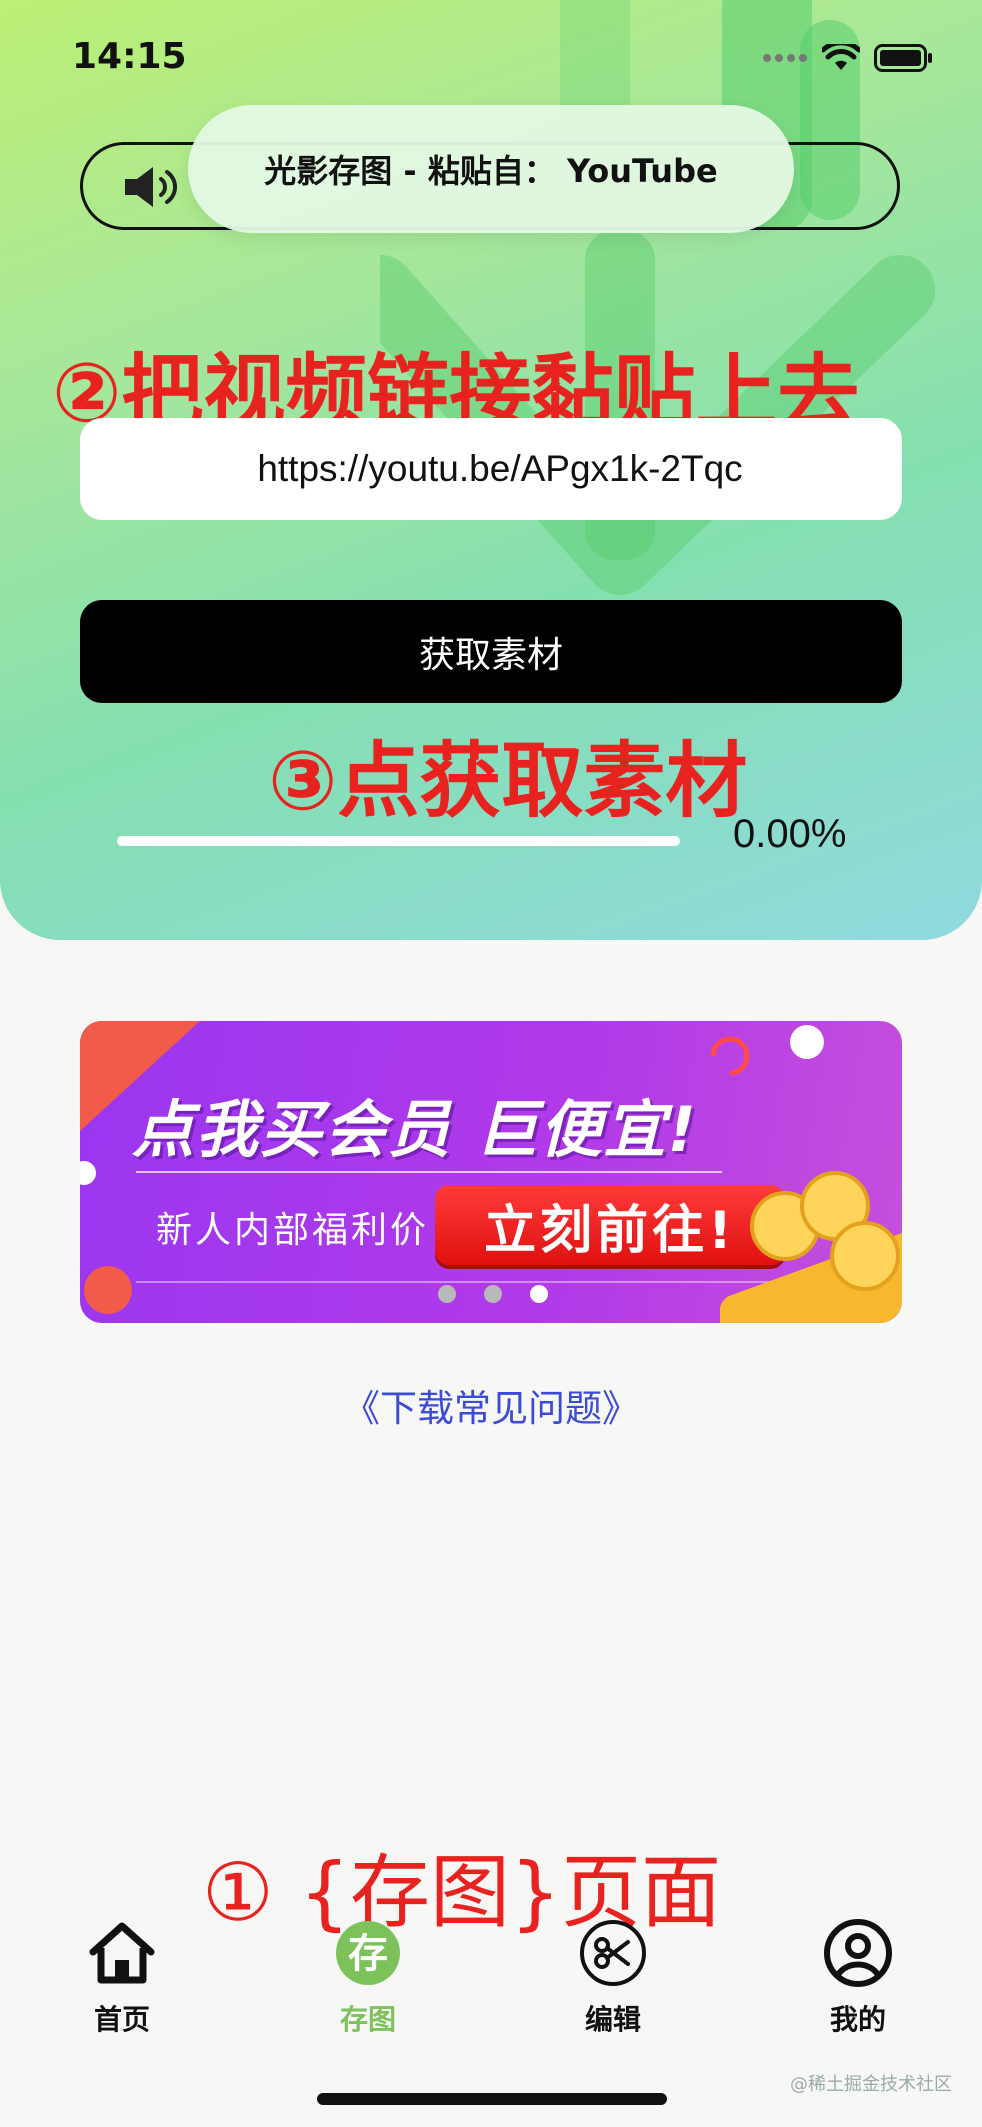 The height and width of the screenshot is (2127, 982). I want to click on membership-banner: 点我买会员 巨便宜! 新人内部福利价 立刻前往!, so click(491, 1172).